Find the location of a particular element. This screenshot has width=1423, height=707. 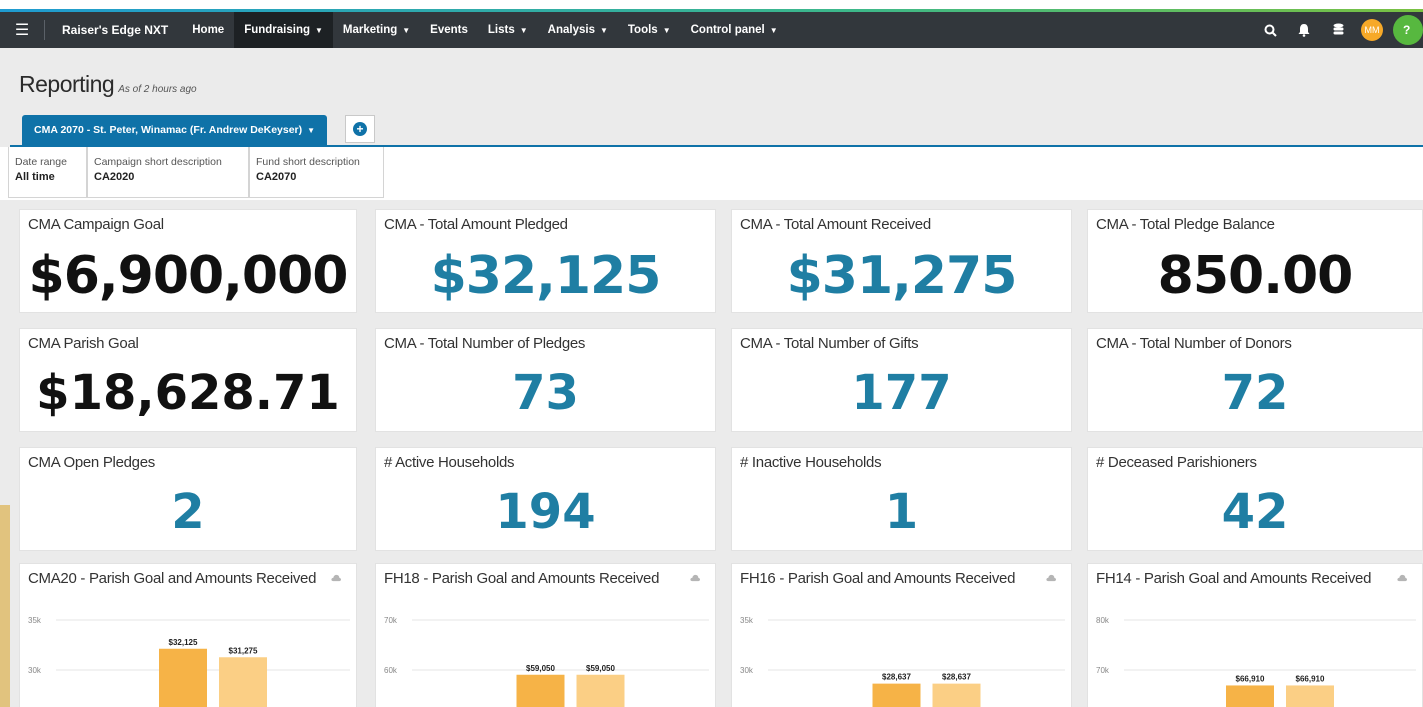

nav-item-lists: Lists ▼ is located at coordinates (508, 30).